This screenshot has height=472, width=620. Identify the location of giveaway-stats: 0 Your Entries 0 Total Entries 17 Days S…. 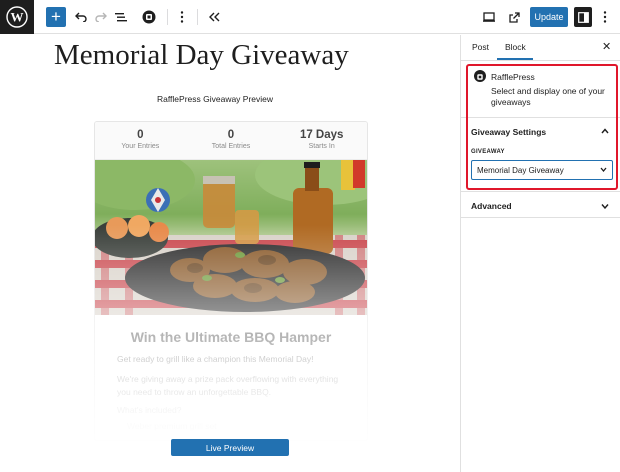
(231, 141).